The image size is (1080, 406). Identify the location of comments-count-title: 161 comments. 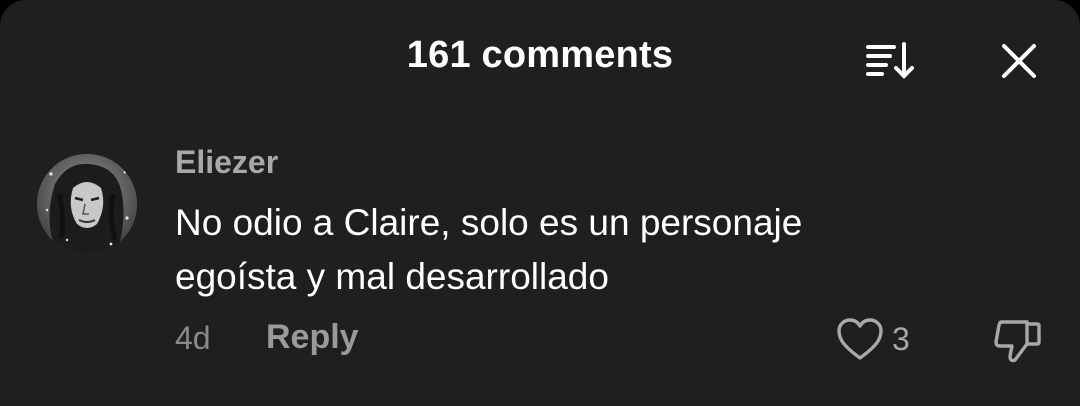
(540, 55).